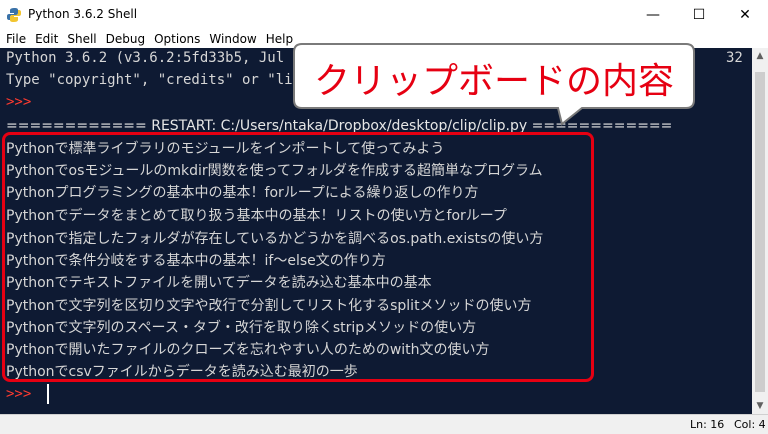  I want to click on menu-options: Options, so click(177, 39).